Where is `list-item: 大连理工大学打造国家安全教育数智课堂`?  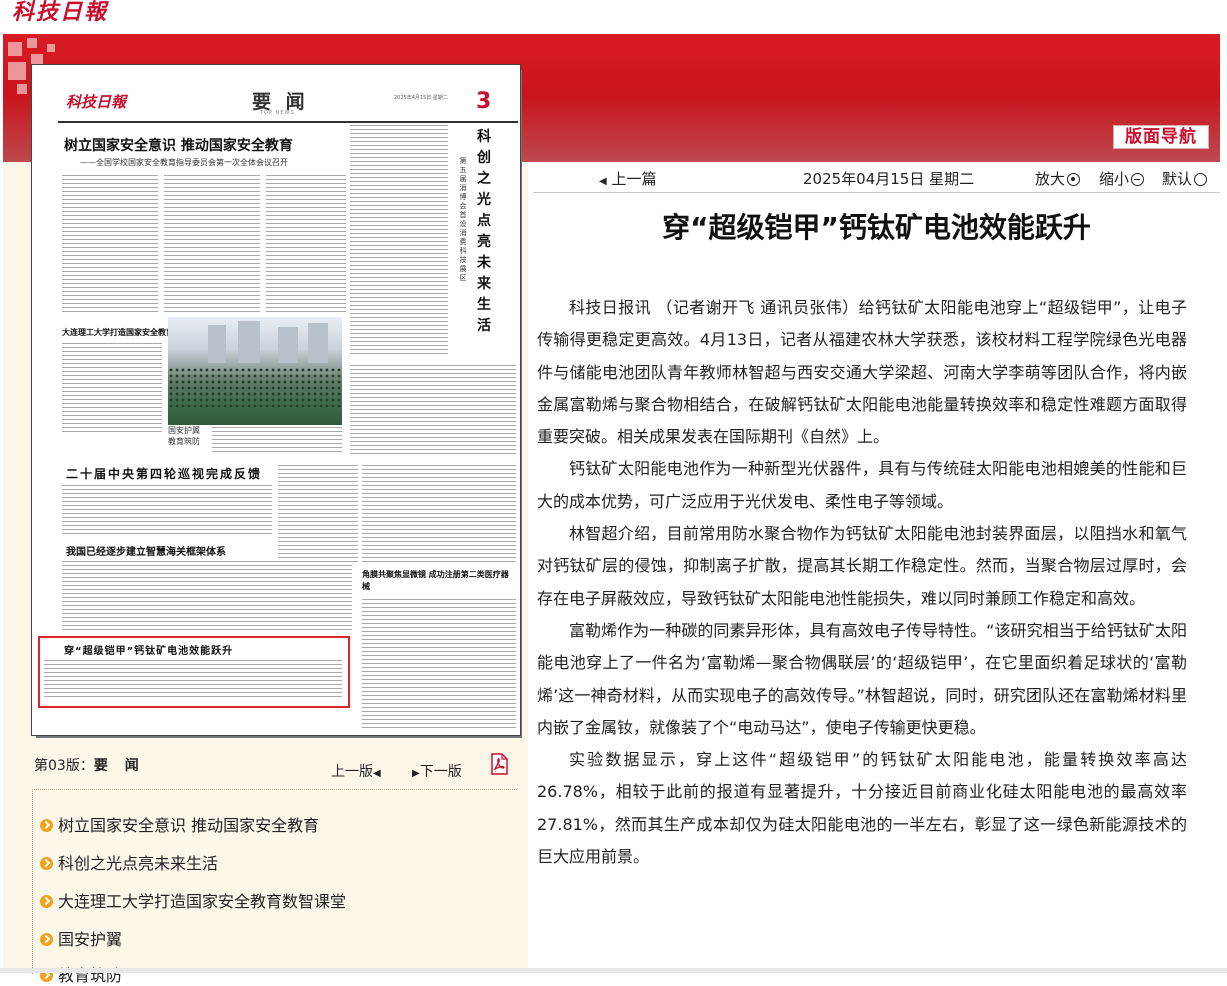
list-item: 大连理工大学打造国家安全教育数智课堂 is located at coordinates (193, 900).